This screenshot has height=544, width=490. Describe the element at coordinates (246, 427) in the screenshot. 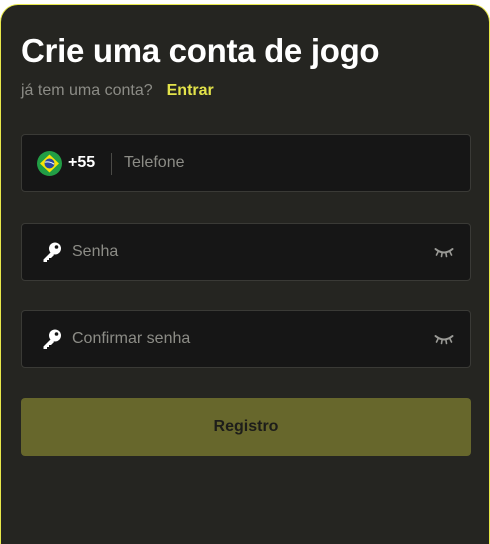

I see `register-button: Registro` at that location.